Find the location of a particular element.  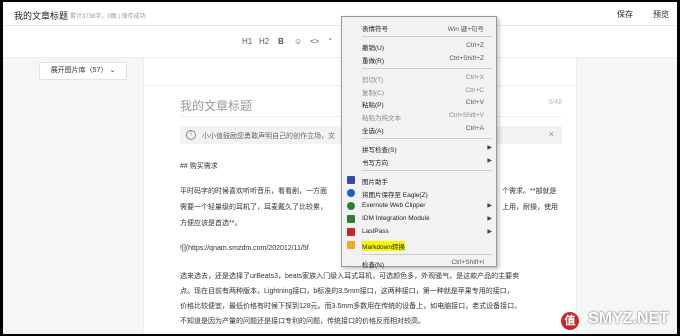

menu-item-idm: IDM Integration Module ▶ is located at coordinates (419, 219).